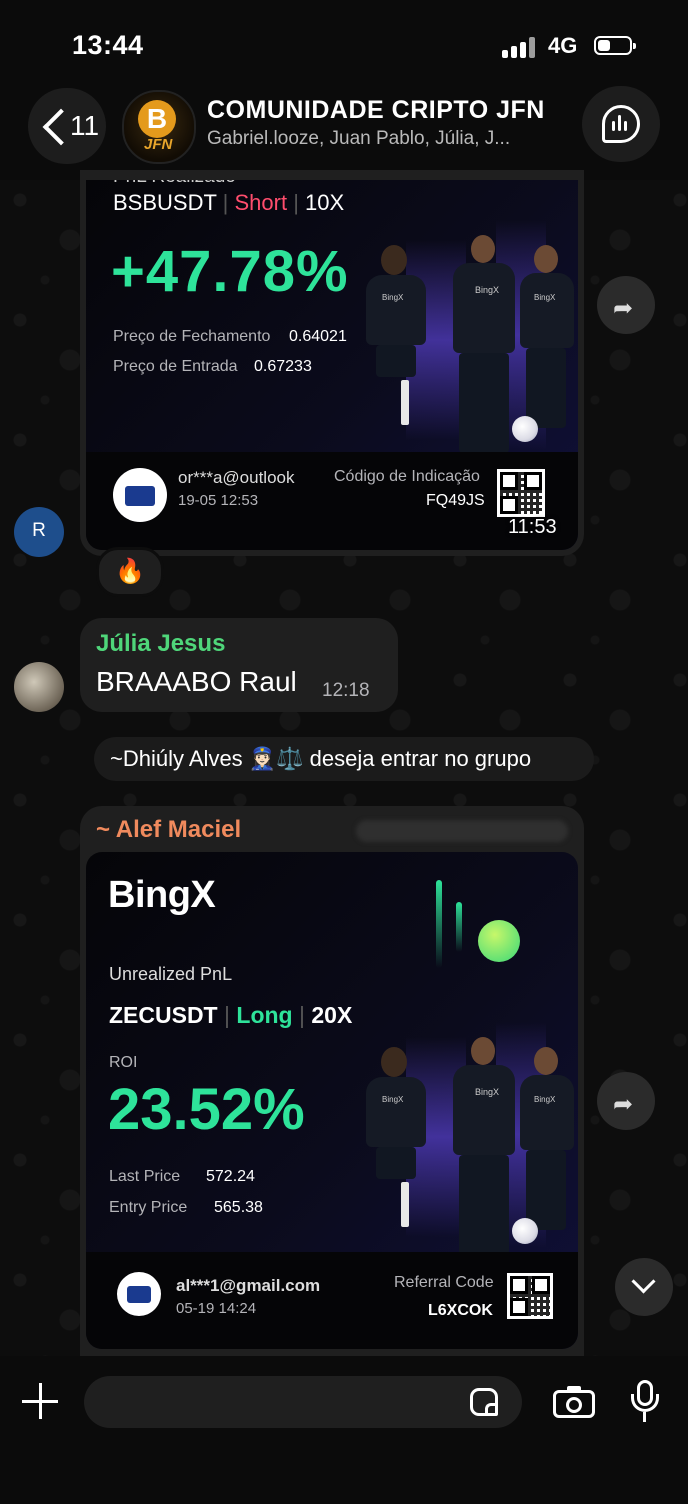 The height and width of the screenshot is (1504, 688). What do you see at coordinates (621, 124) in the screenshot?
I see `voice-chat-button` at bounding box center [621, 124].